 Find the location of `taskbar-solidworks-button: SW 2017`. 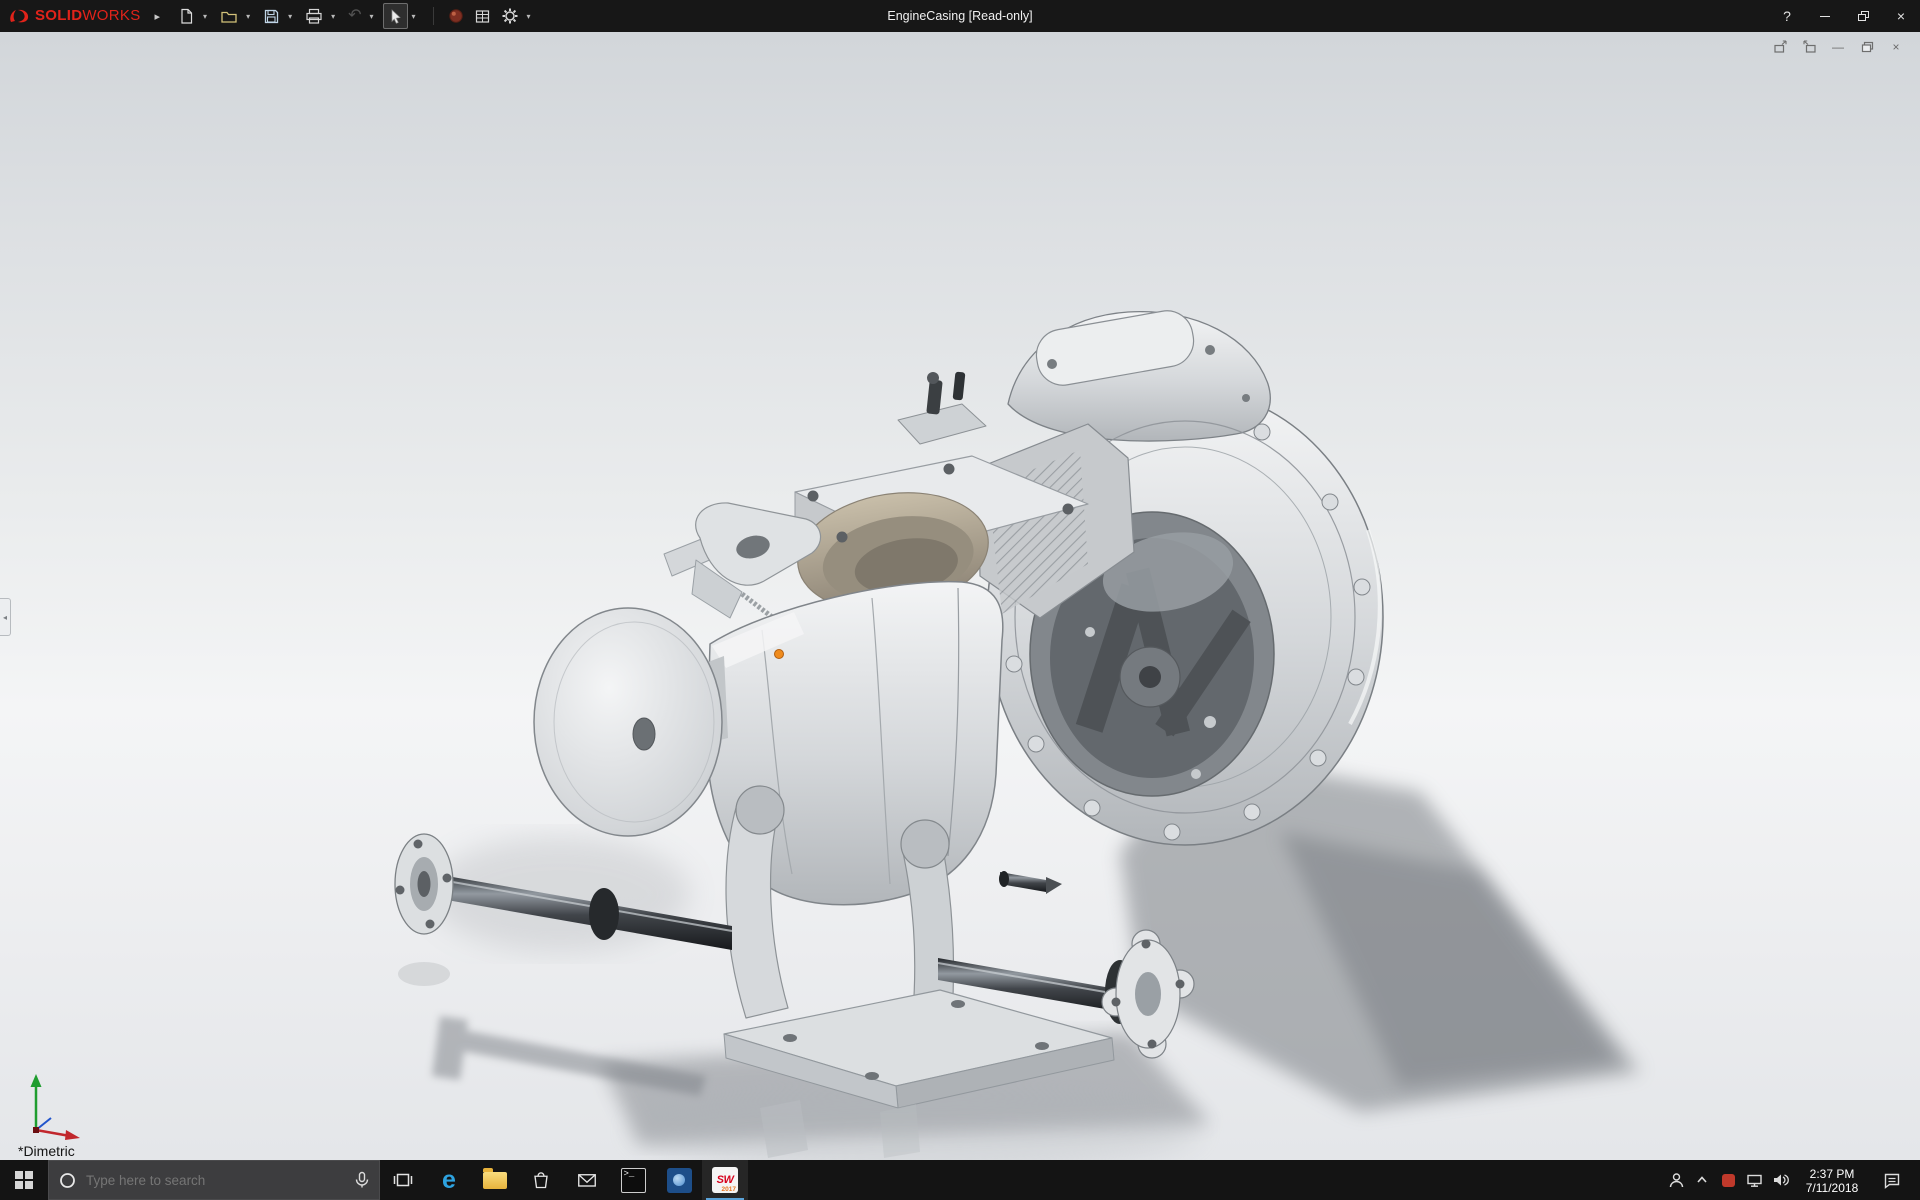

taskbar-solidworks-button: SW 2017 is located at coordinates (725, 1180).